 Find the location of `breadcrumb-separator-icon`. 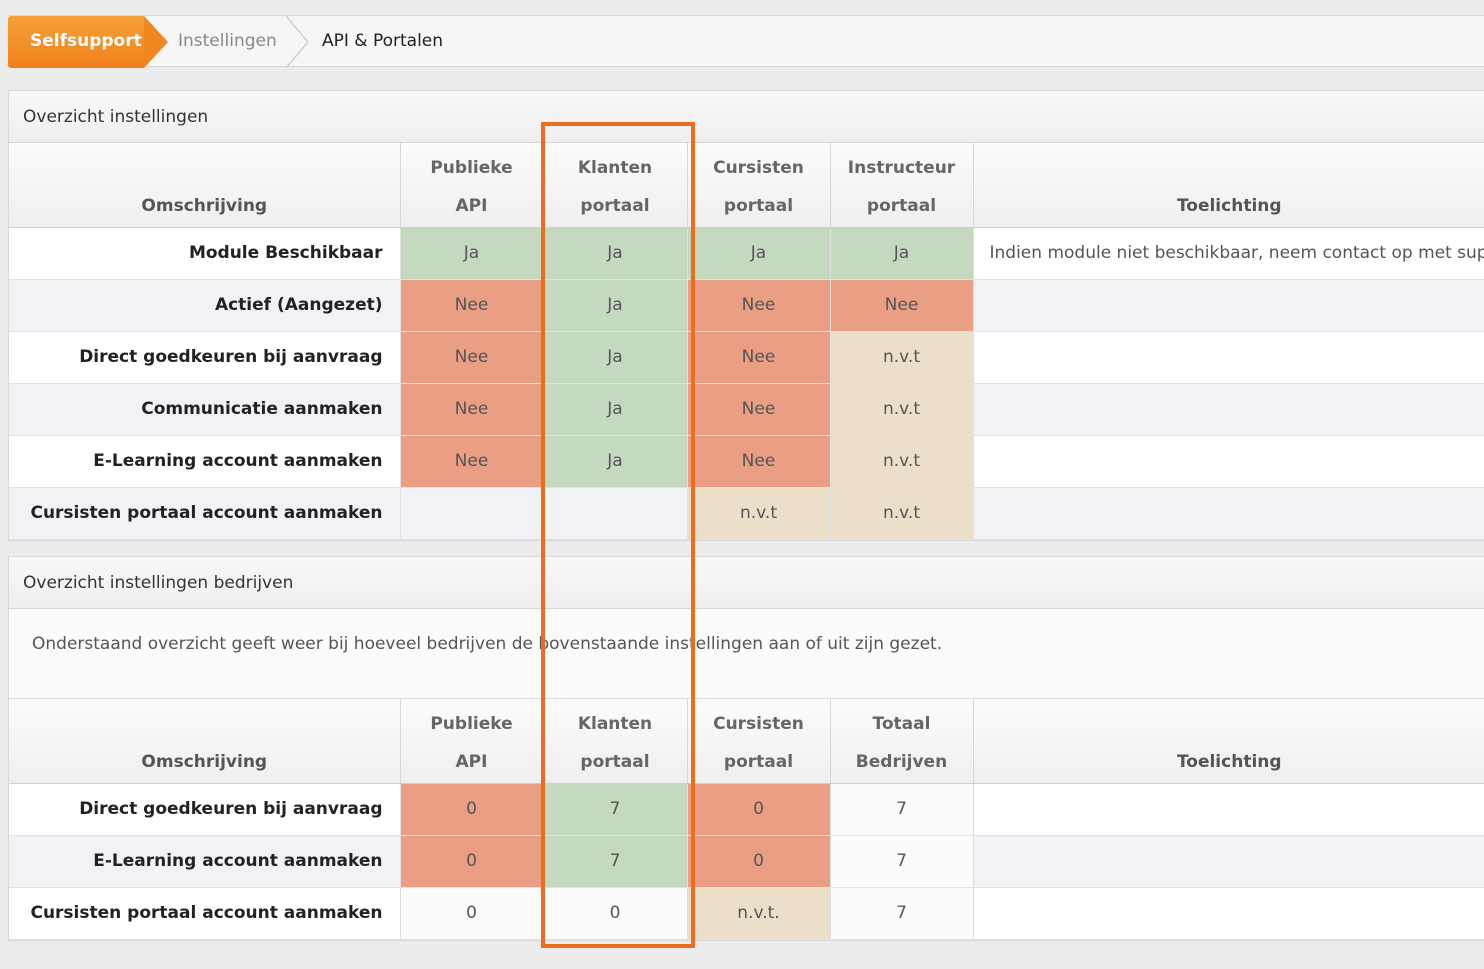

breadcrumb-separator-icon is located at coordinates (297, 42).